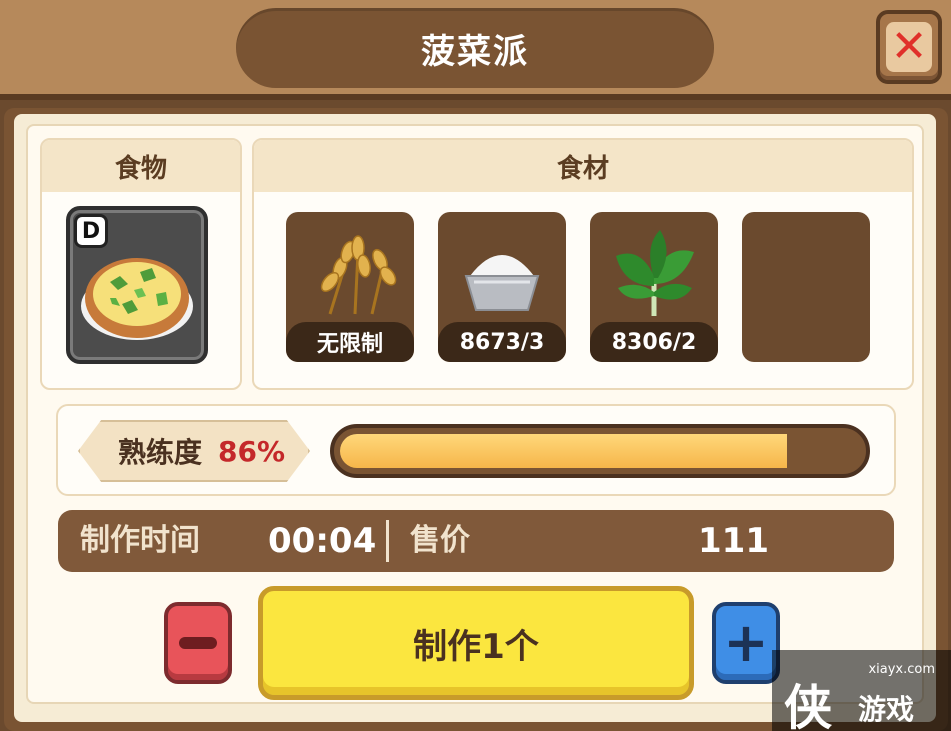  I want to click on watermark-brand-char: 侠, so click(808, 705).